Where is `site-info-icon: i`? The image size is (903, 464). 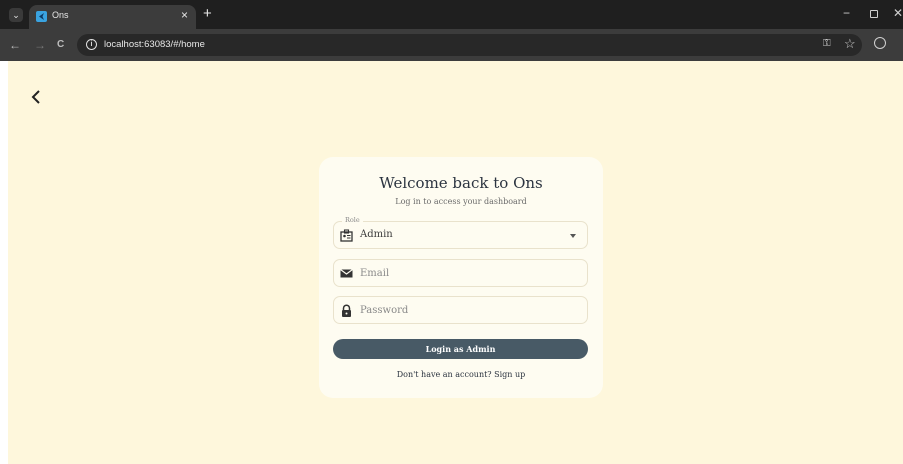
site-info-icon: i is located at coordinates (91, 44).